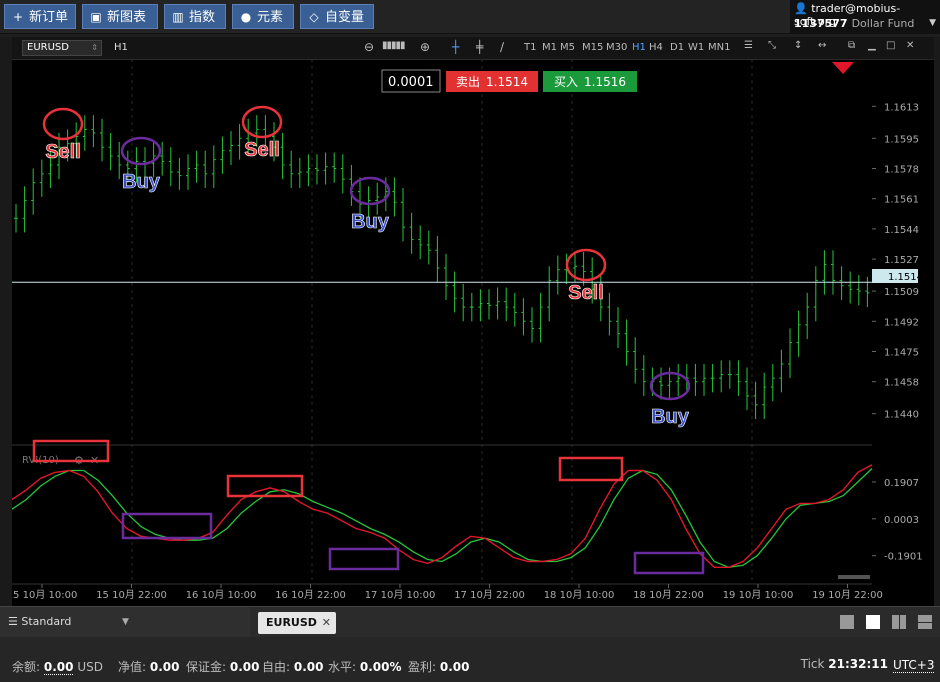  I want to click on timeframe-m1: M1, so click(549, 47).